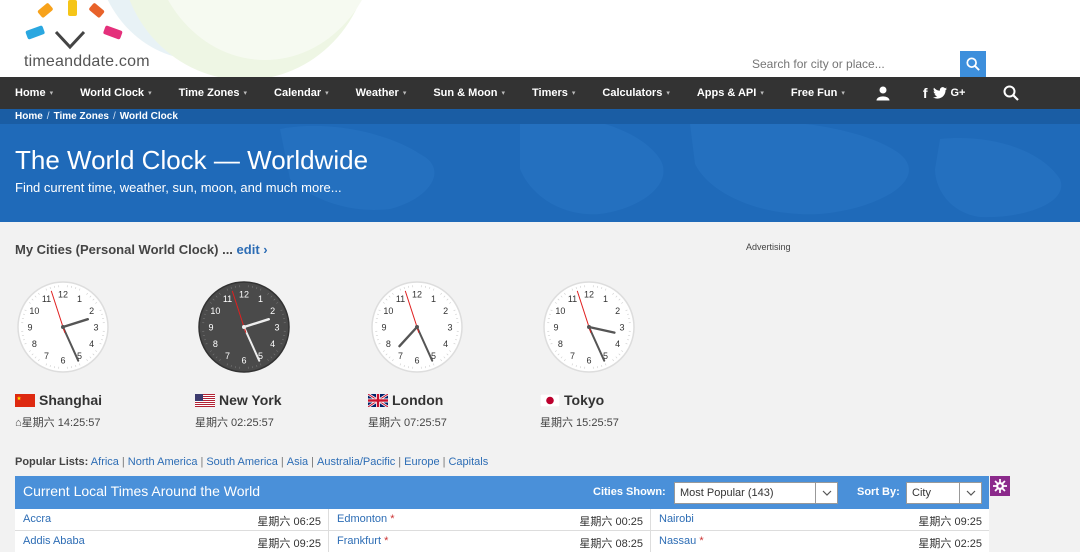 This screenshot has width=1080, height=552. Describe the element at coordinates (729, 93) in the screenshot. I see `nav-item-apps-api: Apps & API ▾` at that location.